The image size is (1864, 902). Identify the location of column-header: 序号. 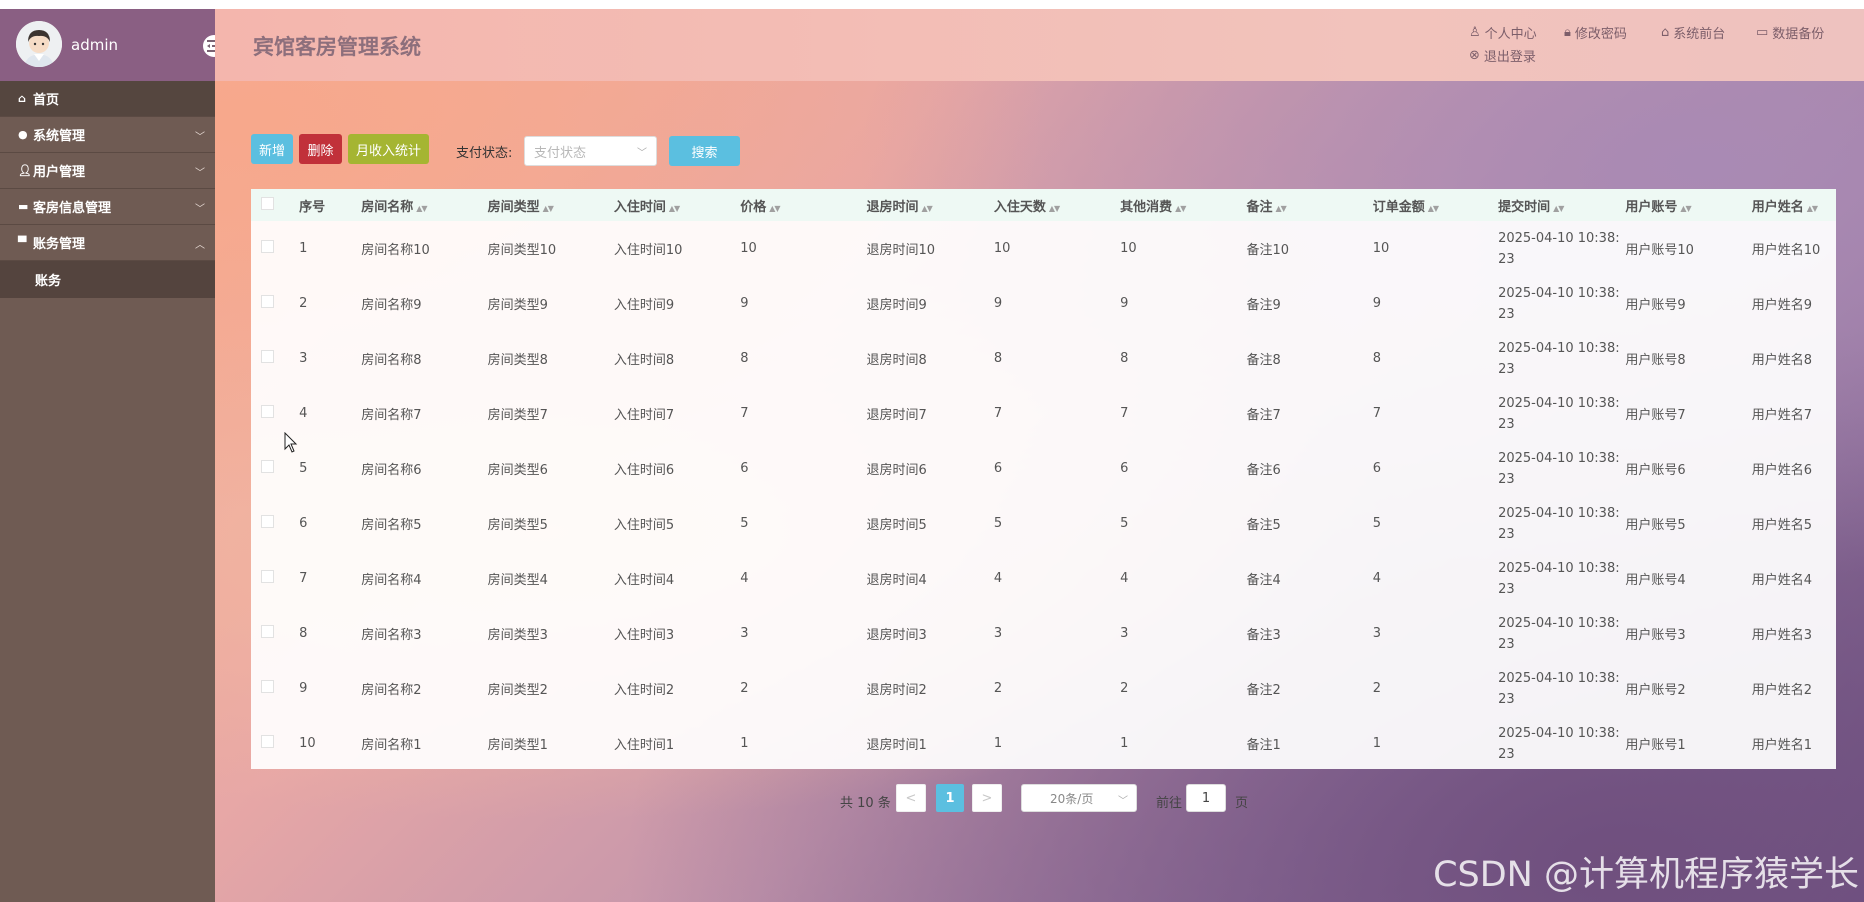
(330, 205).